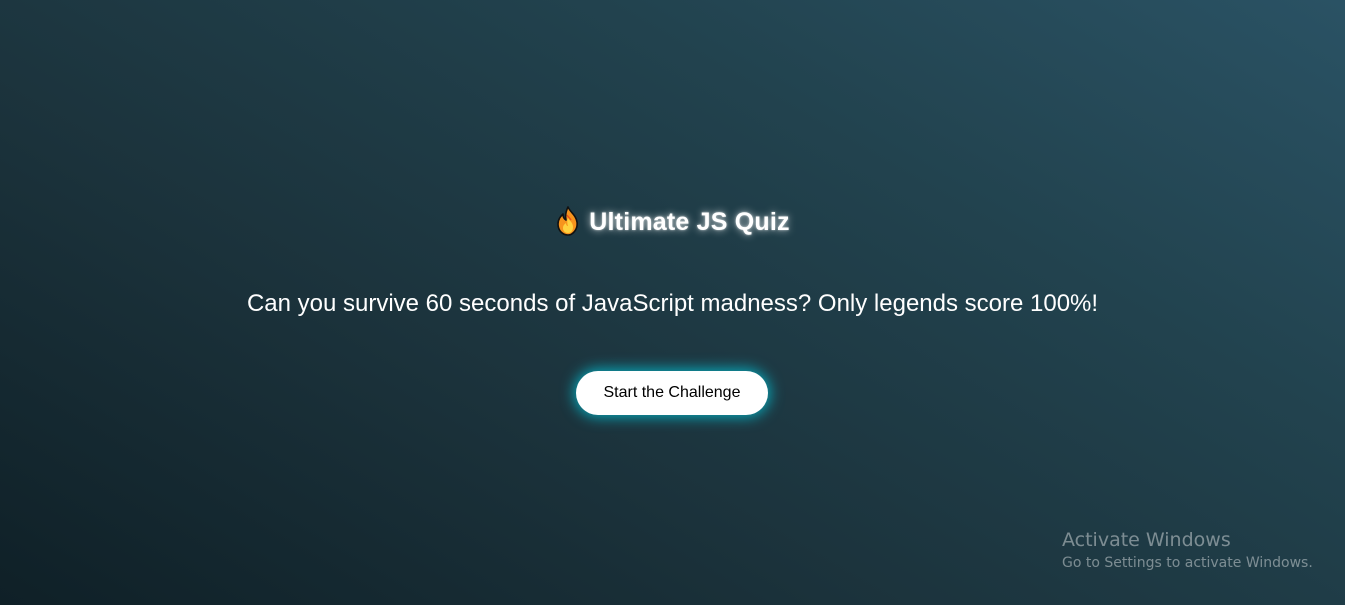  Describe the element at coordinates (1187, 563) in the screenshot. I see `activate-windows-subtitle: Go to Settings to activate Windows.` at that location.